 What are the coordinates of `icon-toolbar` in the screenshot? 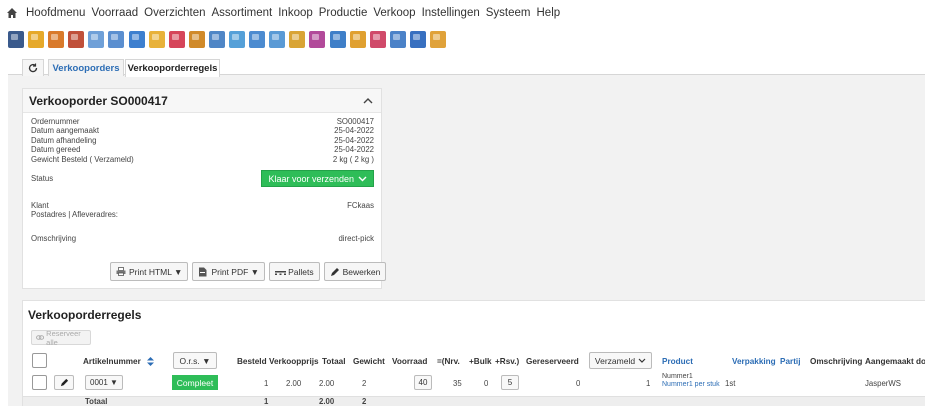 It's located at (229, 39).